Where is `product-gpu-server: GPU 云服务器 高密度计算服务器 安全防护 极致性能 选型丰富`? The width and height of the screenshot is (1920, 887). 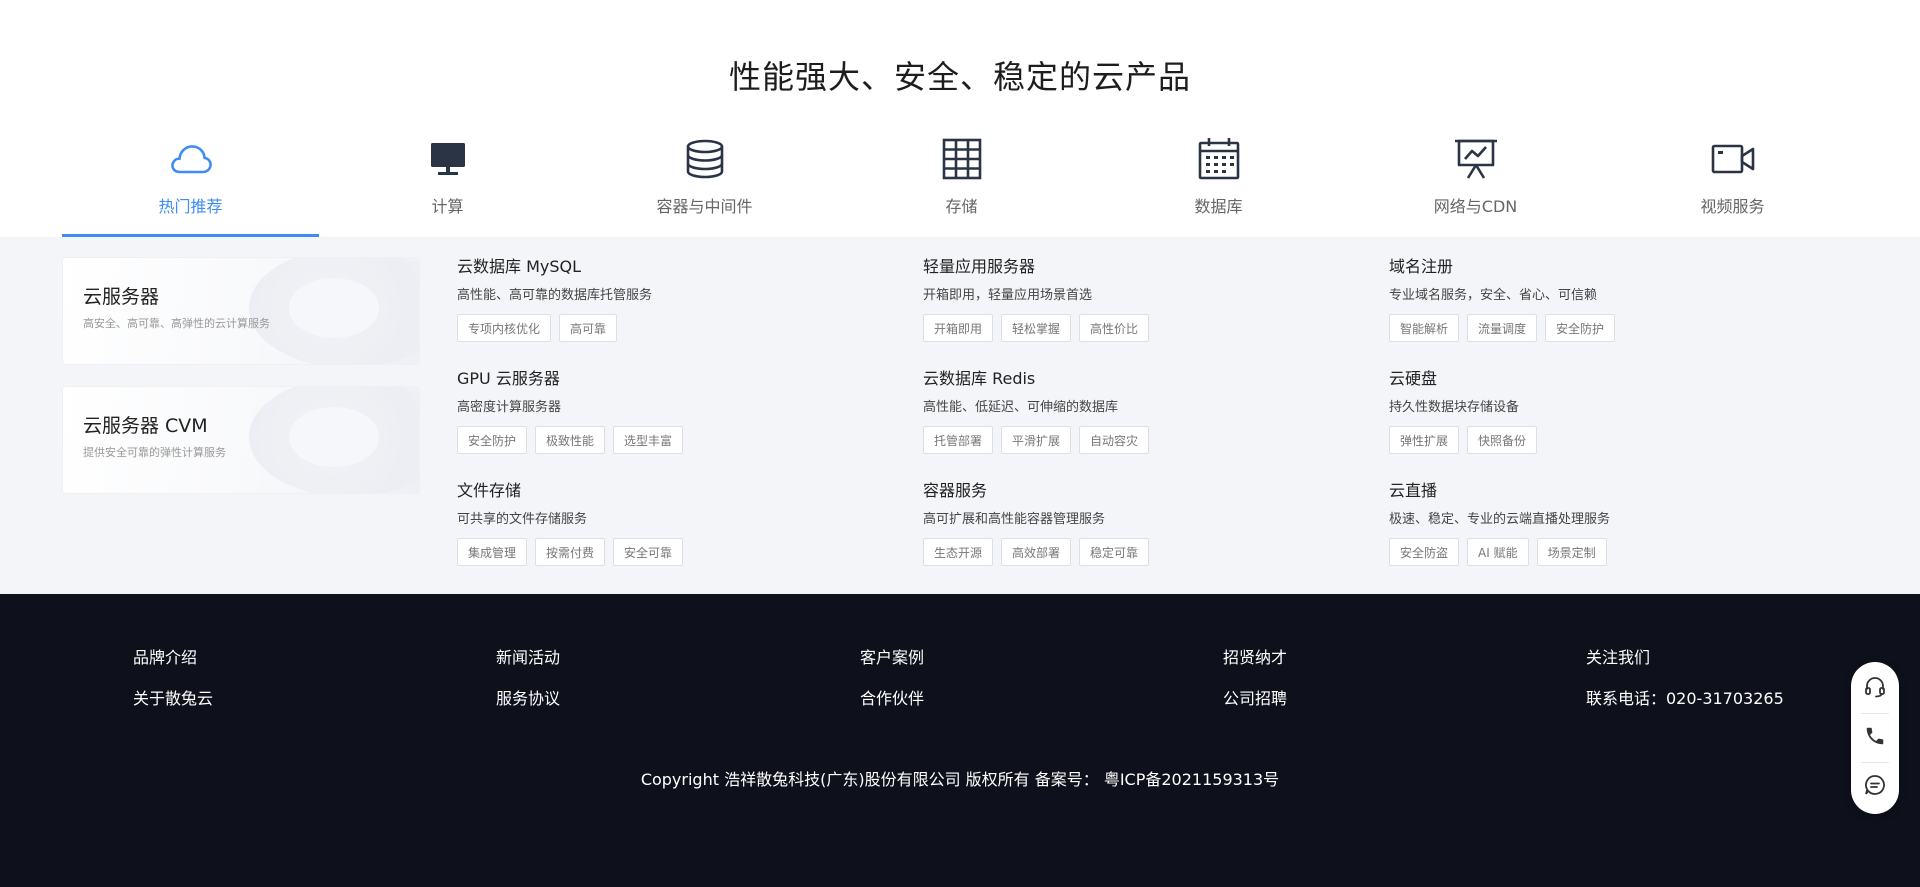 product-gpu-server: GPU 云服务器 高密度计算服务器 安全防护 极致性能 选型丰富 is located at coordinates (667, 411).